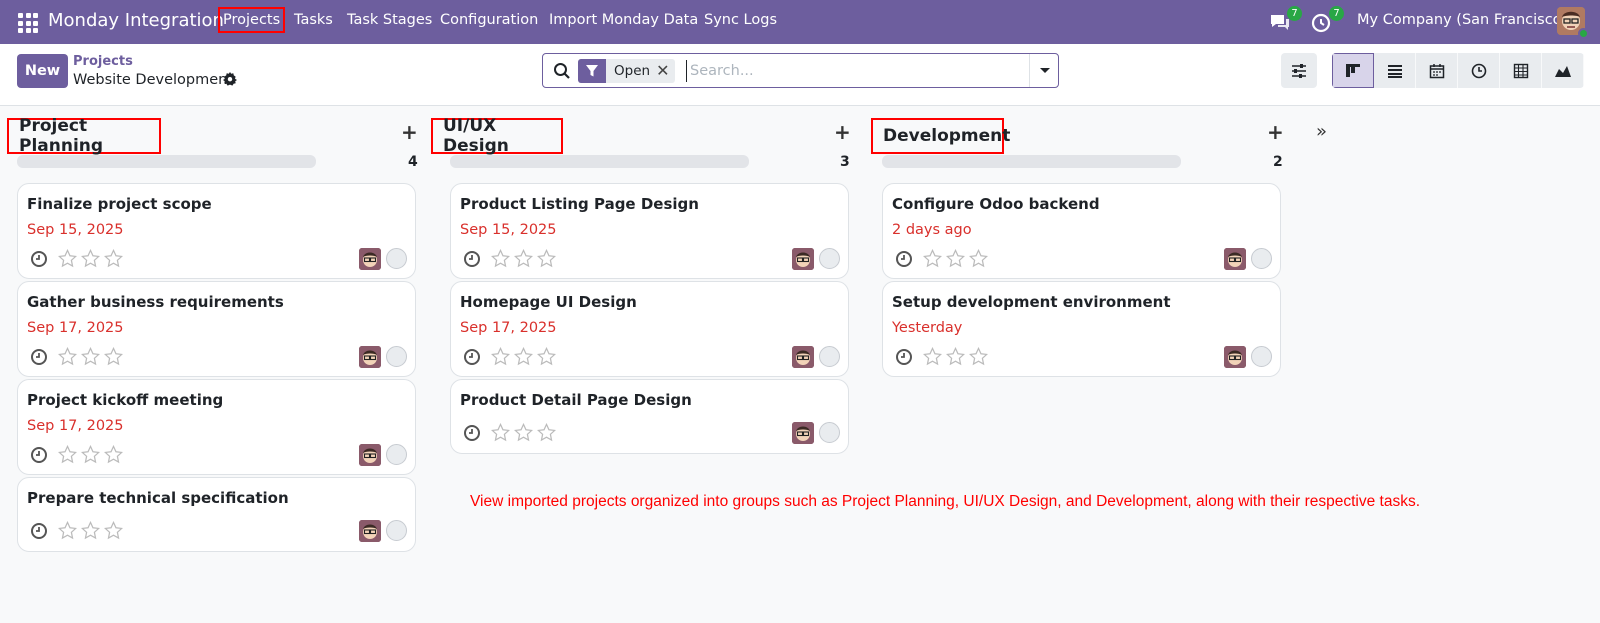  Describe the element at coordinates (1573, 23) in the screenshot. I see `user-avatar` at that location.